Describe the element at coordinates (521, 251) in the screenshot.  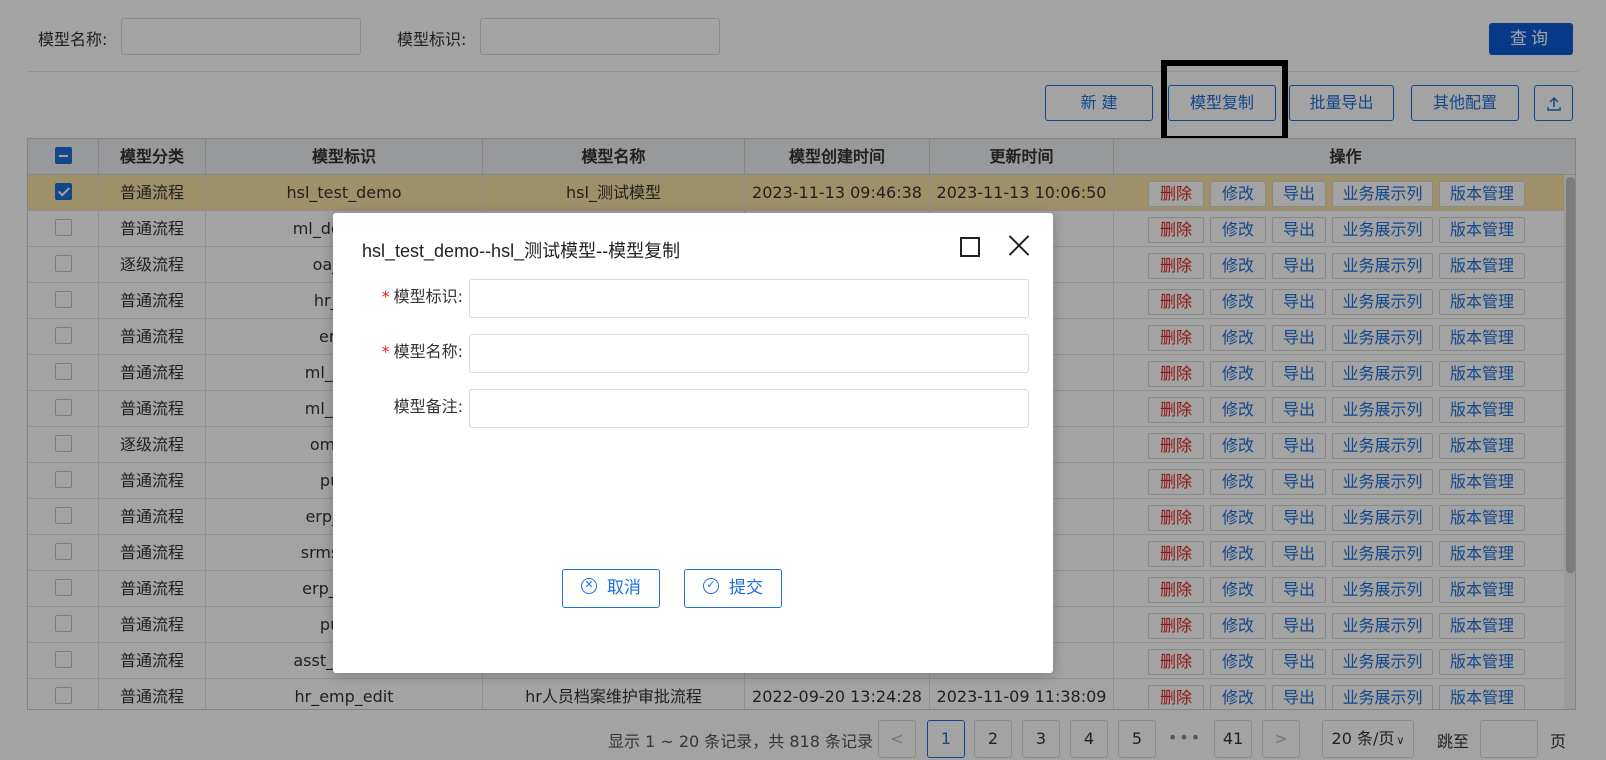
I see `dialog-title: hsl_test_demo--hsl_测试模型--模型复制` at that location.